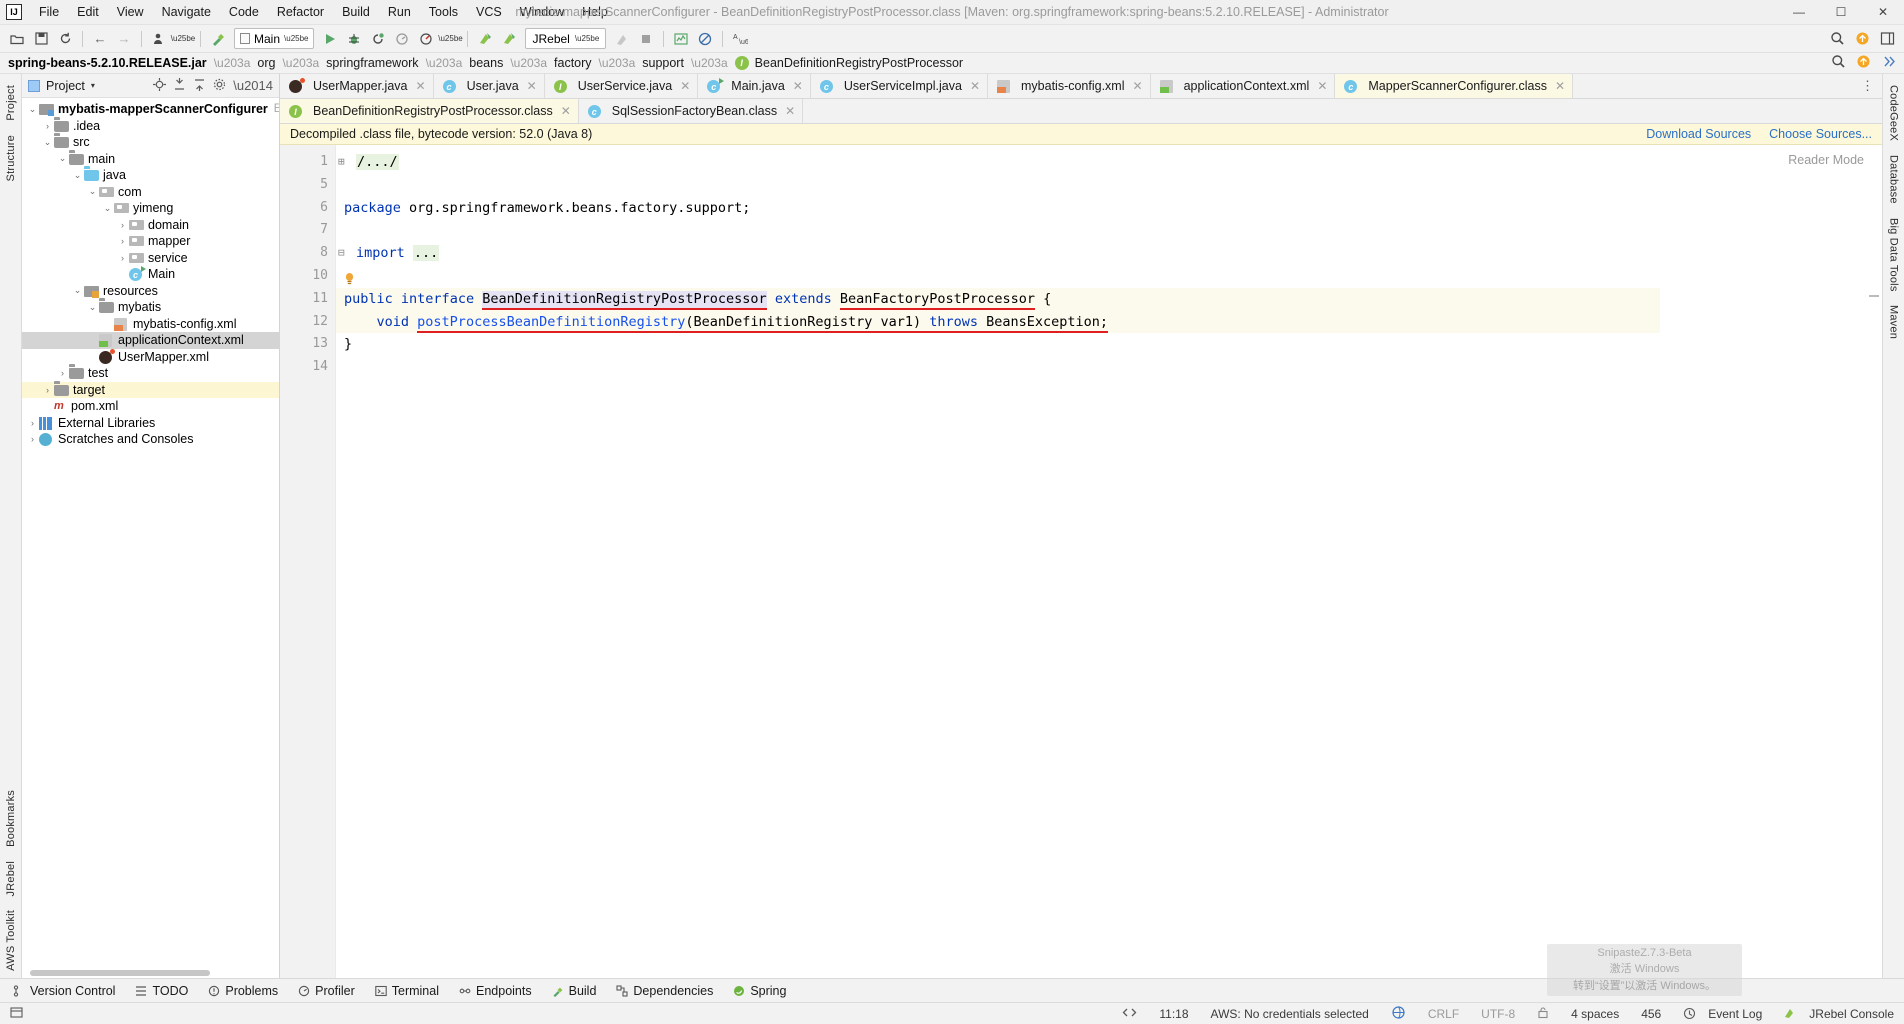  I want to click on breadcrumb-root: spring-beans-5.2.10.RELEASE.jar, so click(107, 63).